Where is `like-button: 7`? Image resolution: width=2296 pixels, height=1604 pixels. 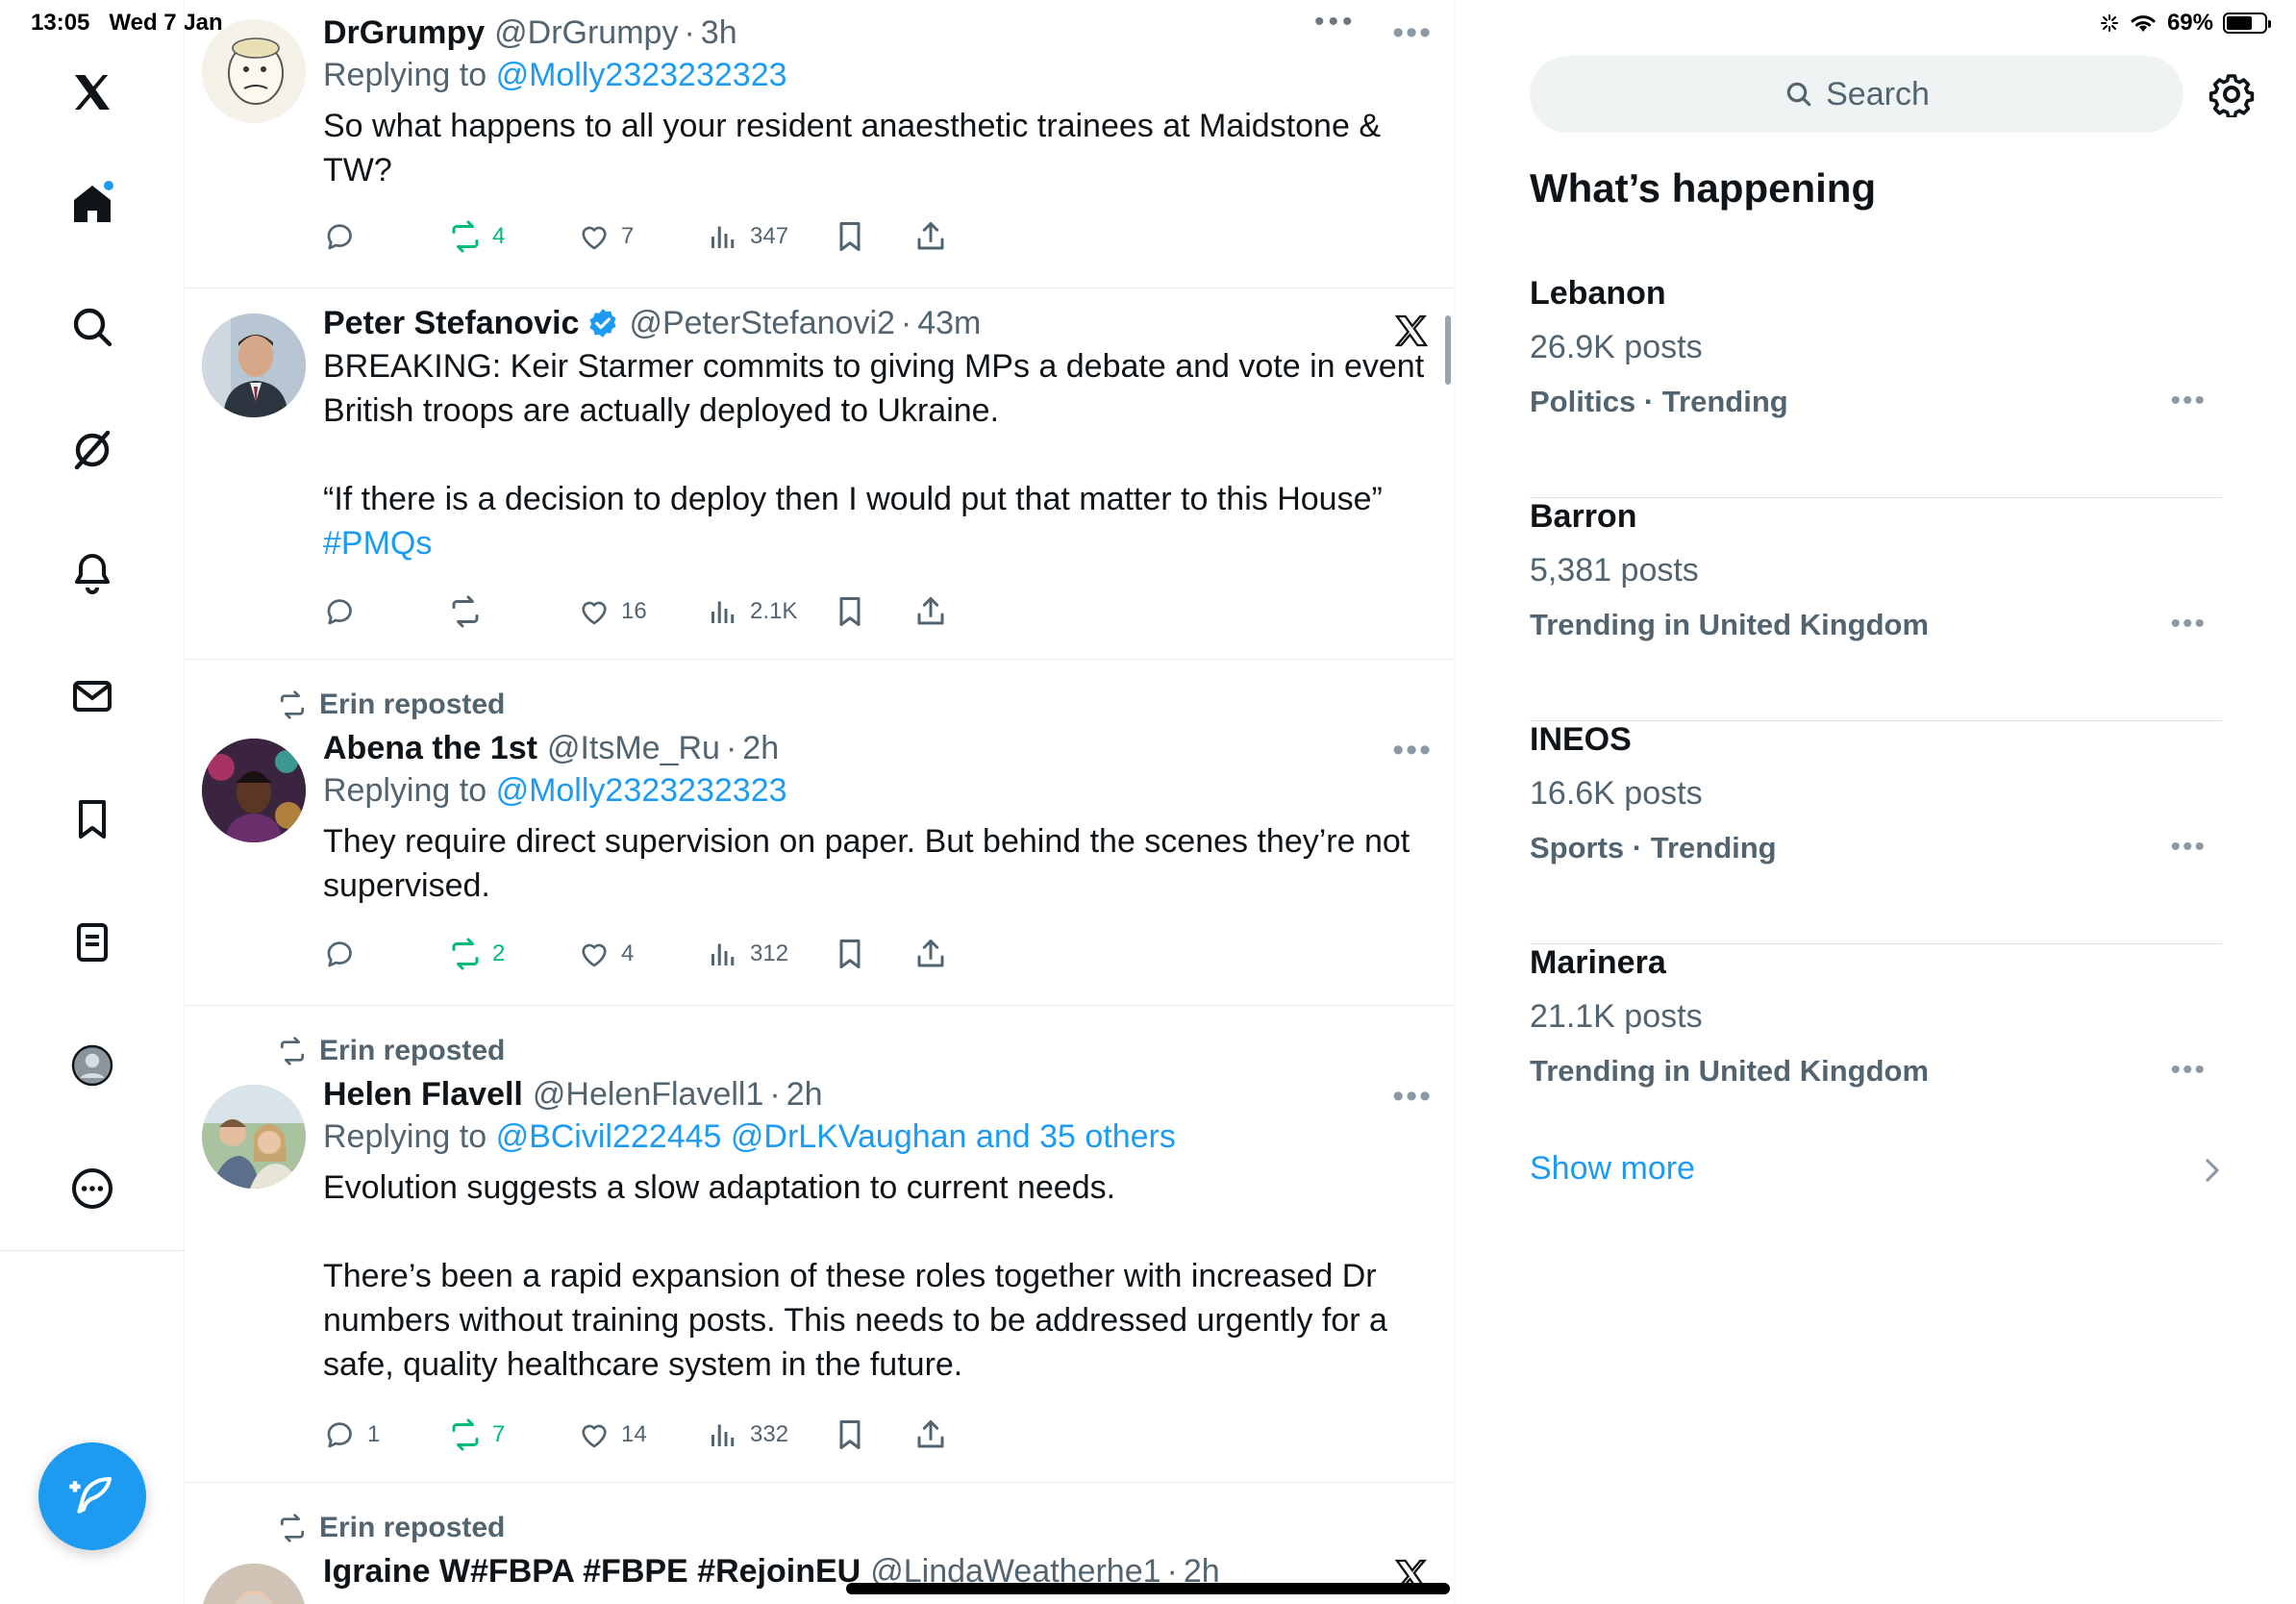 like-button: 7 is located at coordinates (605, 236).